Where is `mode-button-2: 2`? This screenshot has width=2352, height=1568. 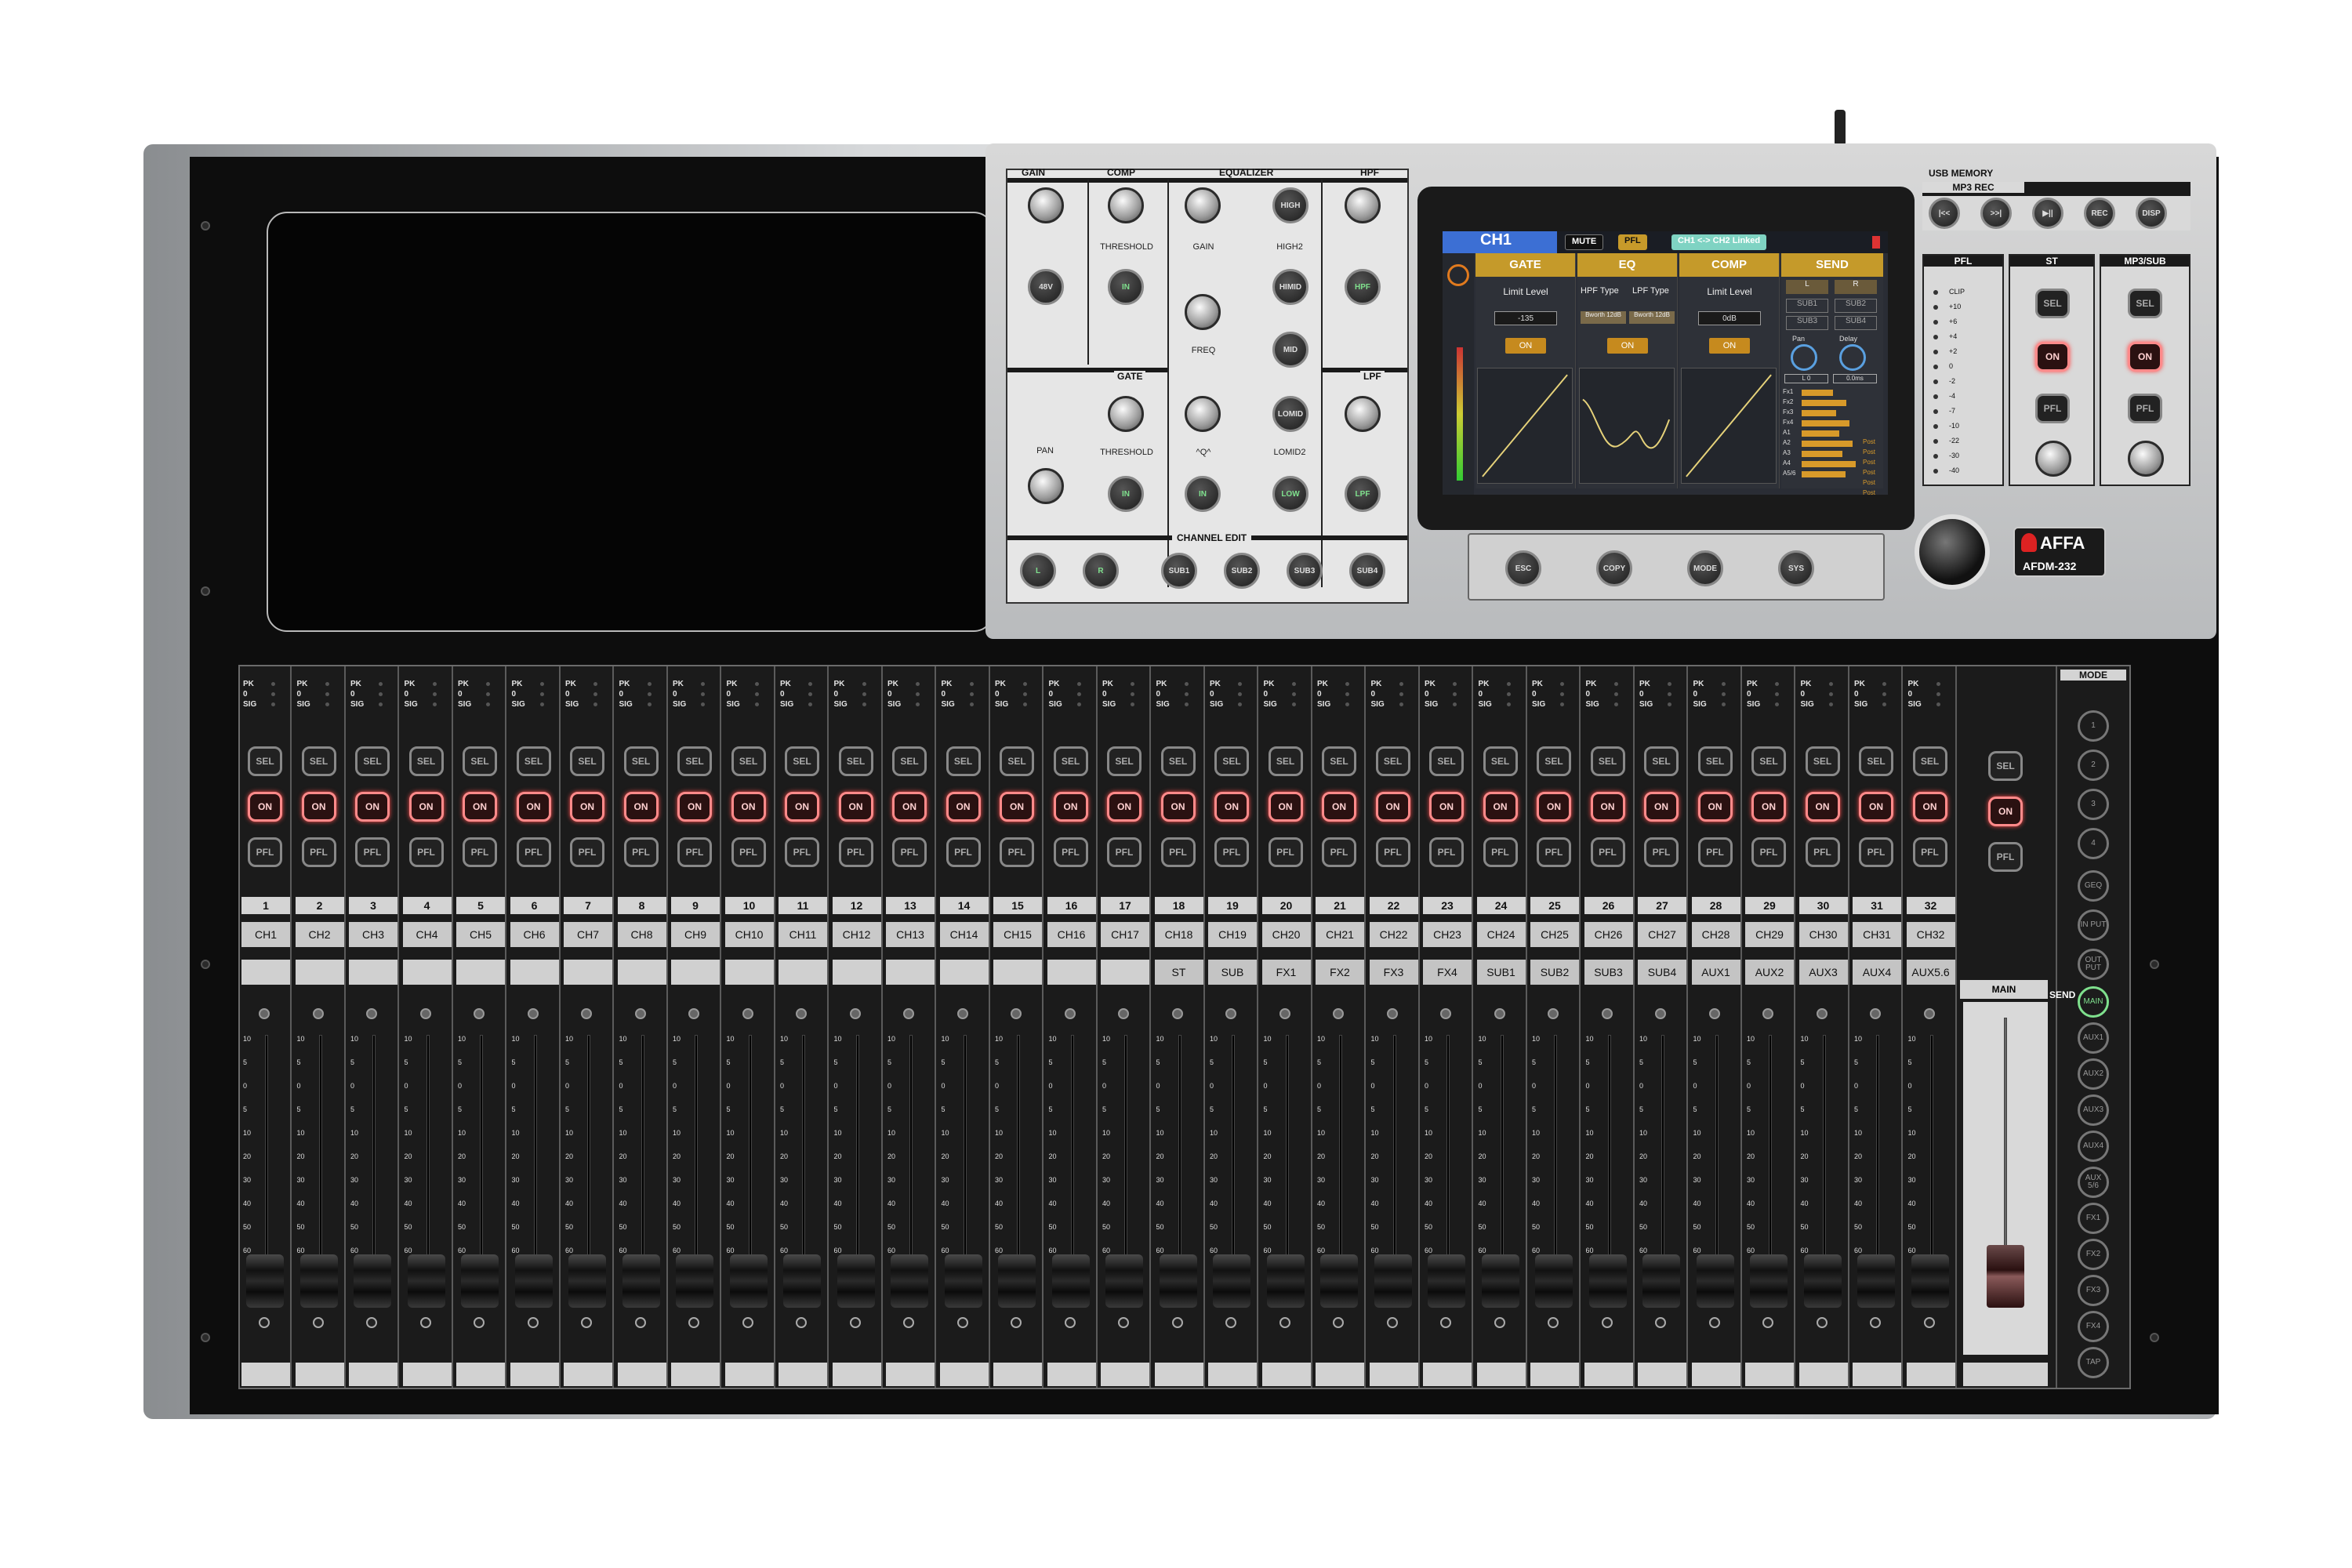
mode-button-2: 2 is located at coordinates (2093, 765).